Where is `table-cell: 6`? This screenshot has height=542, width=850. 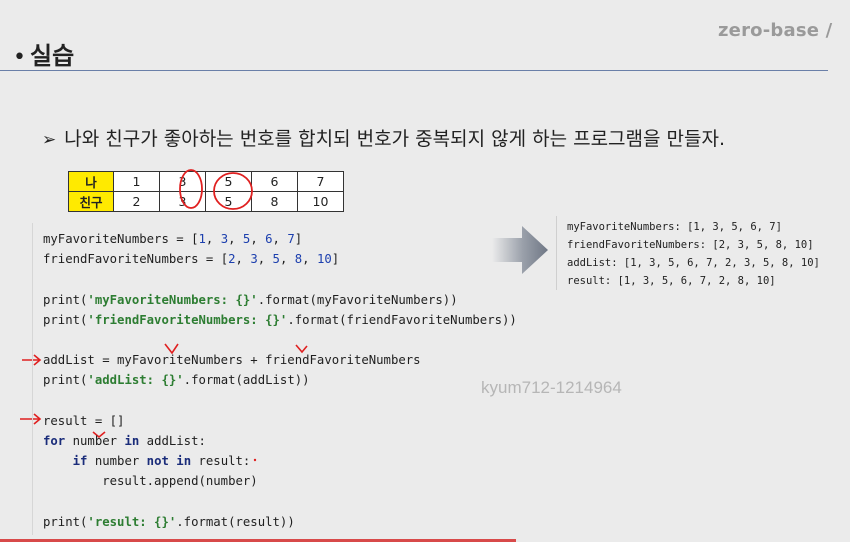 table-cell: 6 is located at coordinates (274, 181).